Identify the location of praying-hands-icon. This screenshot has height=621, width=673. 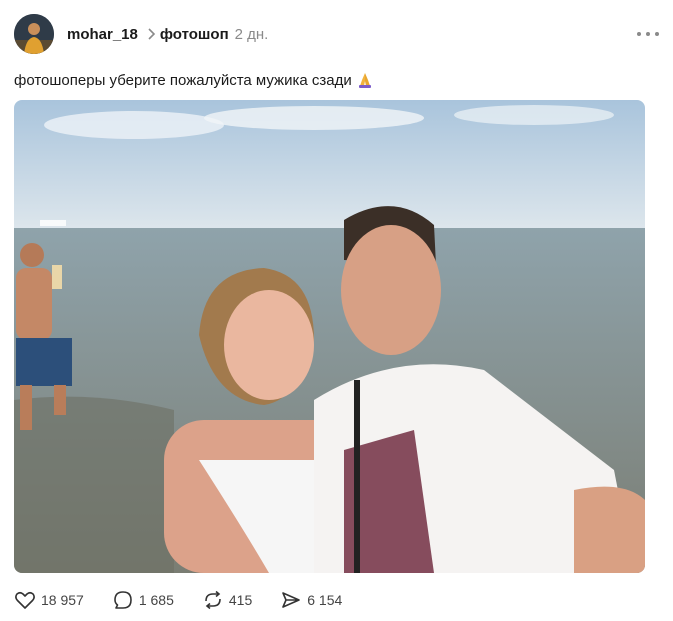
(365, 80).